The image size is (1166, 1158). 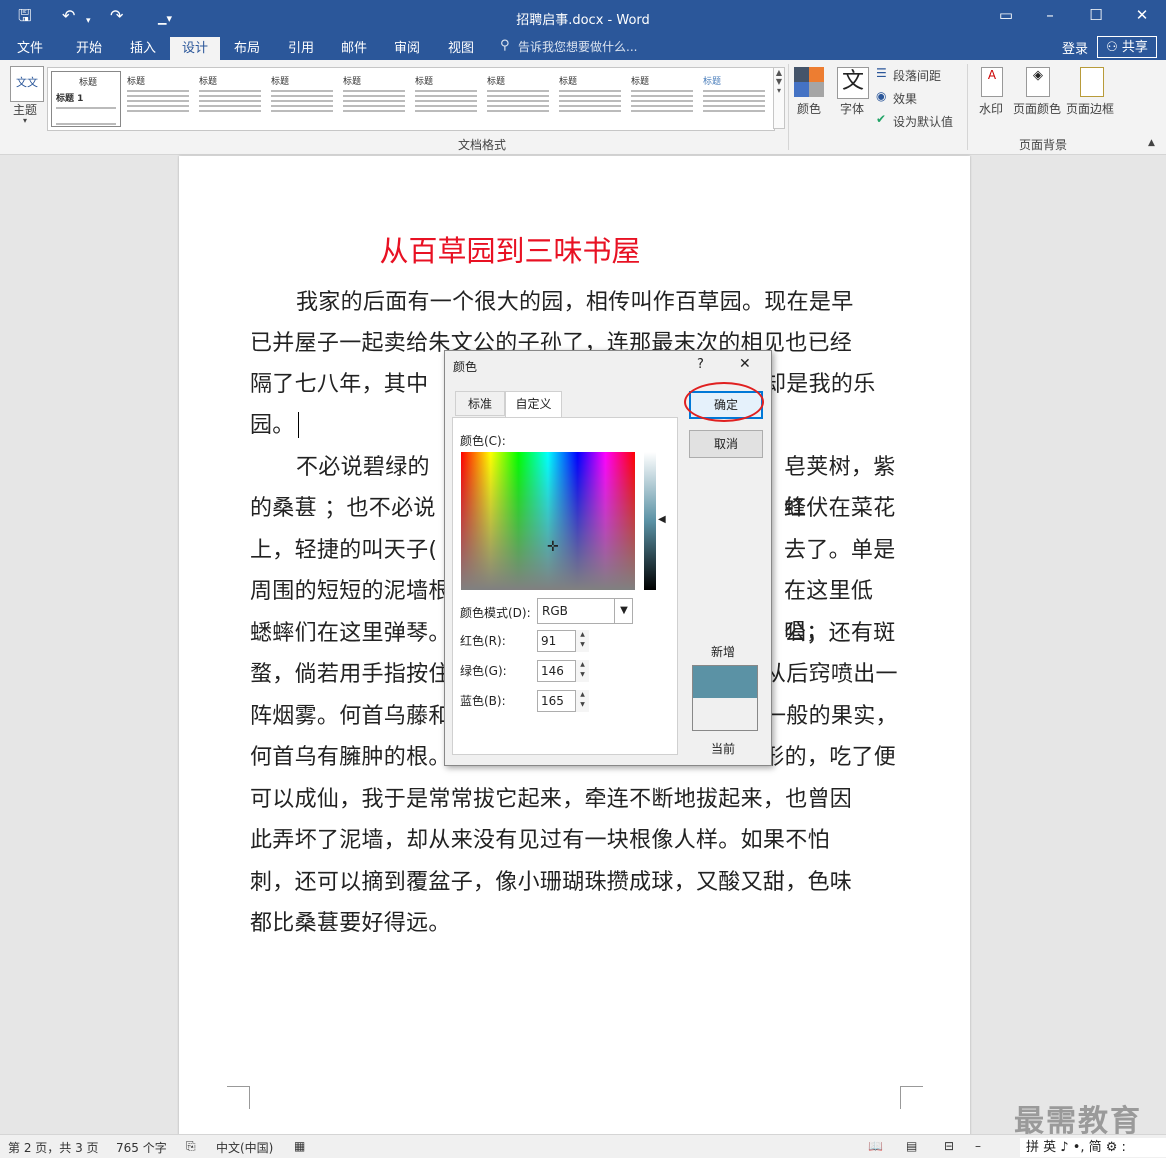 I want to click on page-background-group-label: 页面背景, so click(x=1043, y=145).